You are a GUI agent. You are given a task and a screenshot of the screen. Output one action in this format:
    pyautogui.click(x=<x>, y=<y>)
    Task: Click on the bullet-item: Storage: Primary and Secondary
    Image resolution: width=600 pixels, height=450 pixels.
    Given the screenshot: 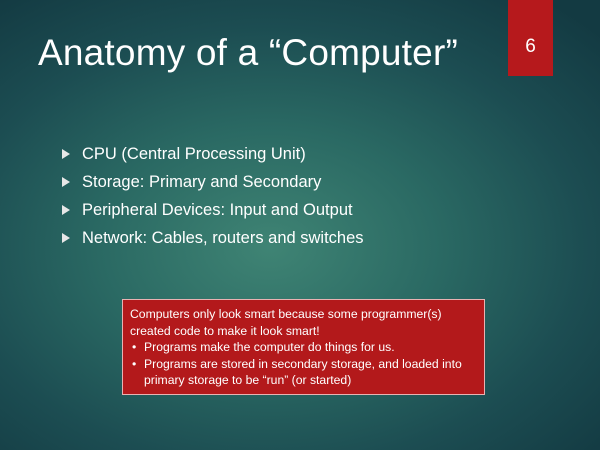 What is the action you would take?
    pyautogui.click(x=213, y=182)
    